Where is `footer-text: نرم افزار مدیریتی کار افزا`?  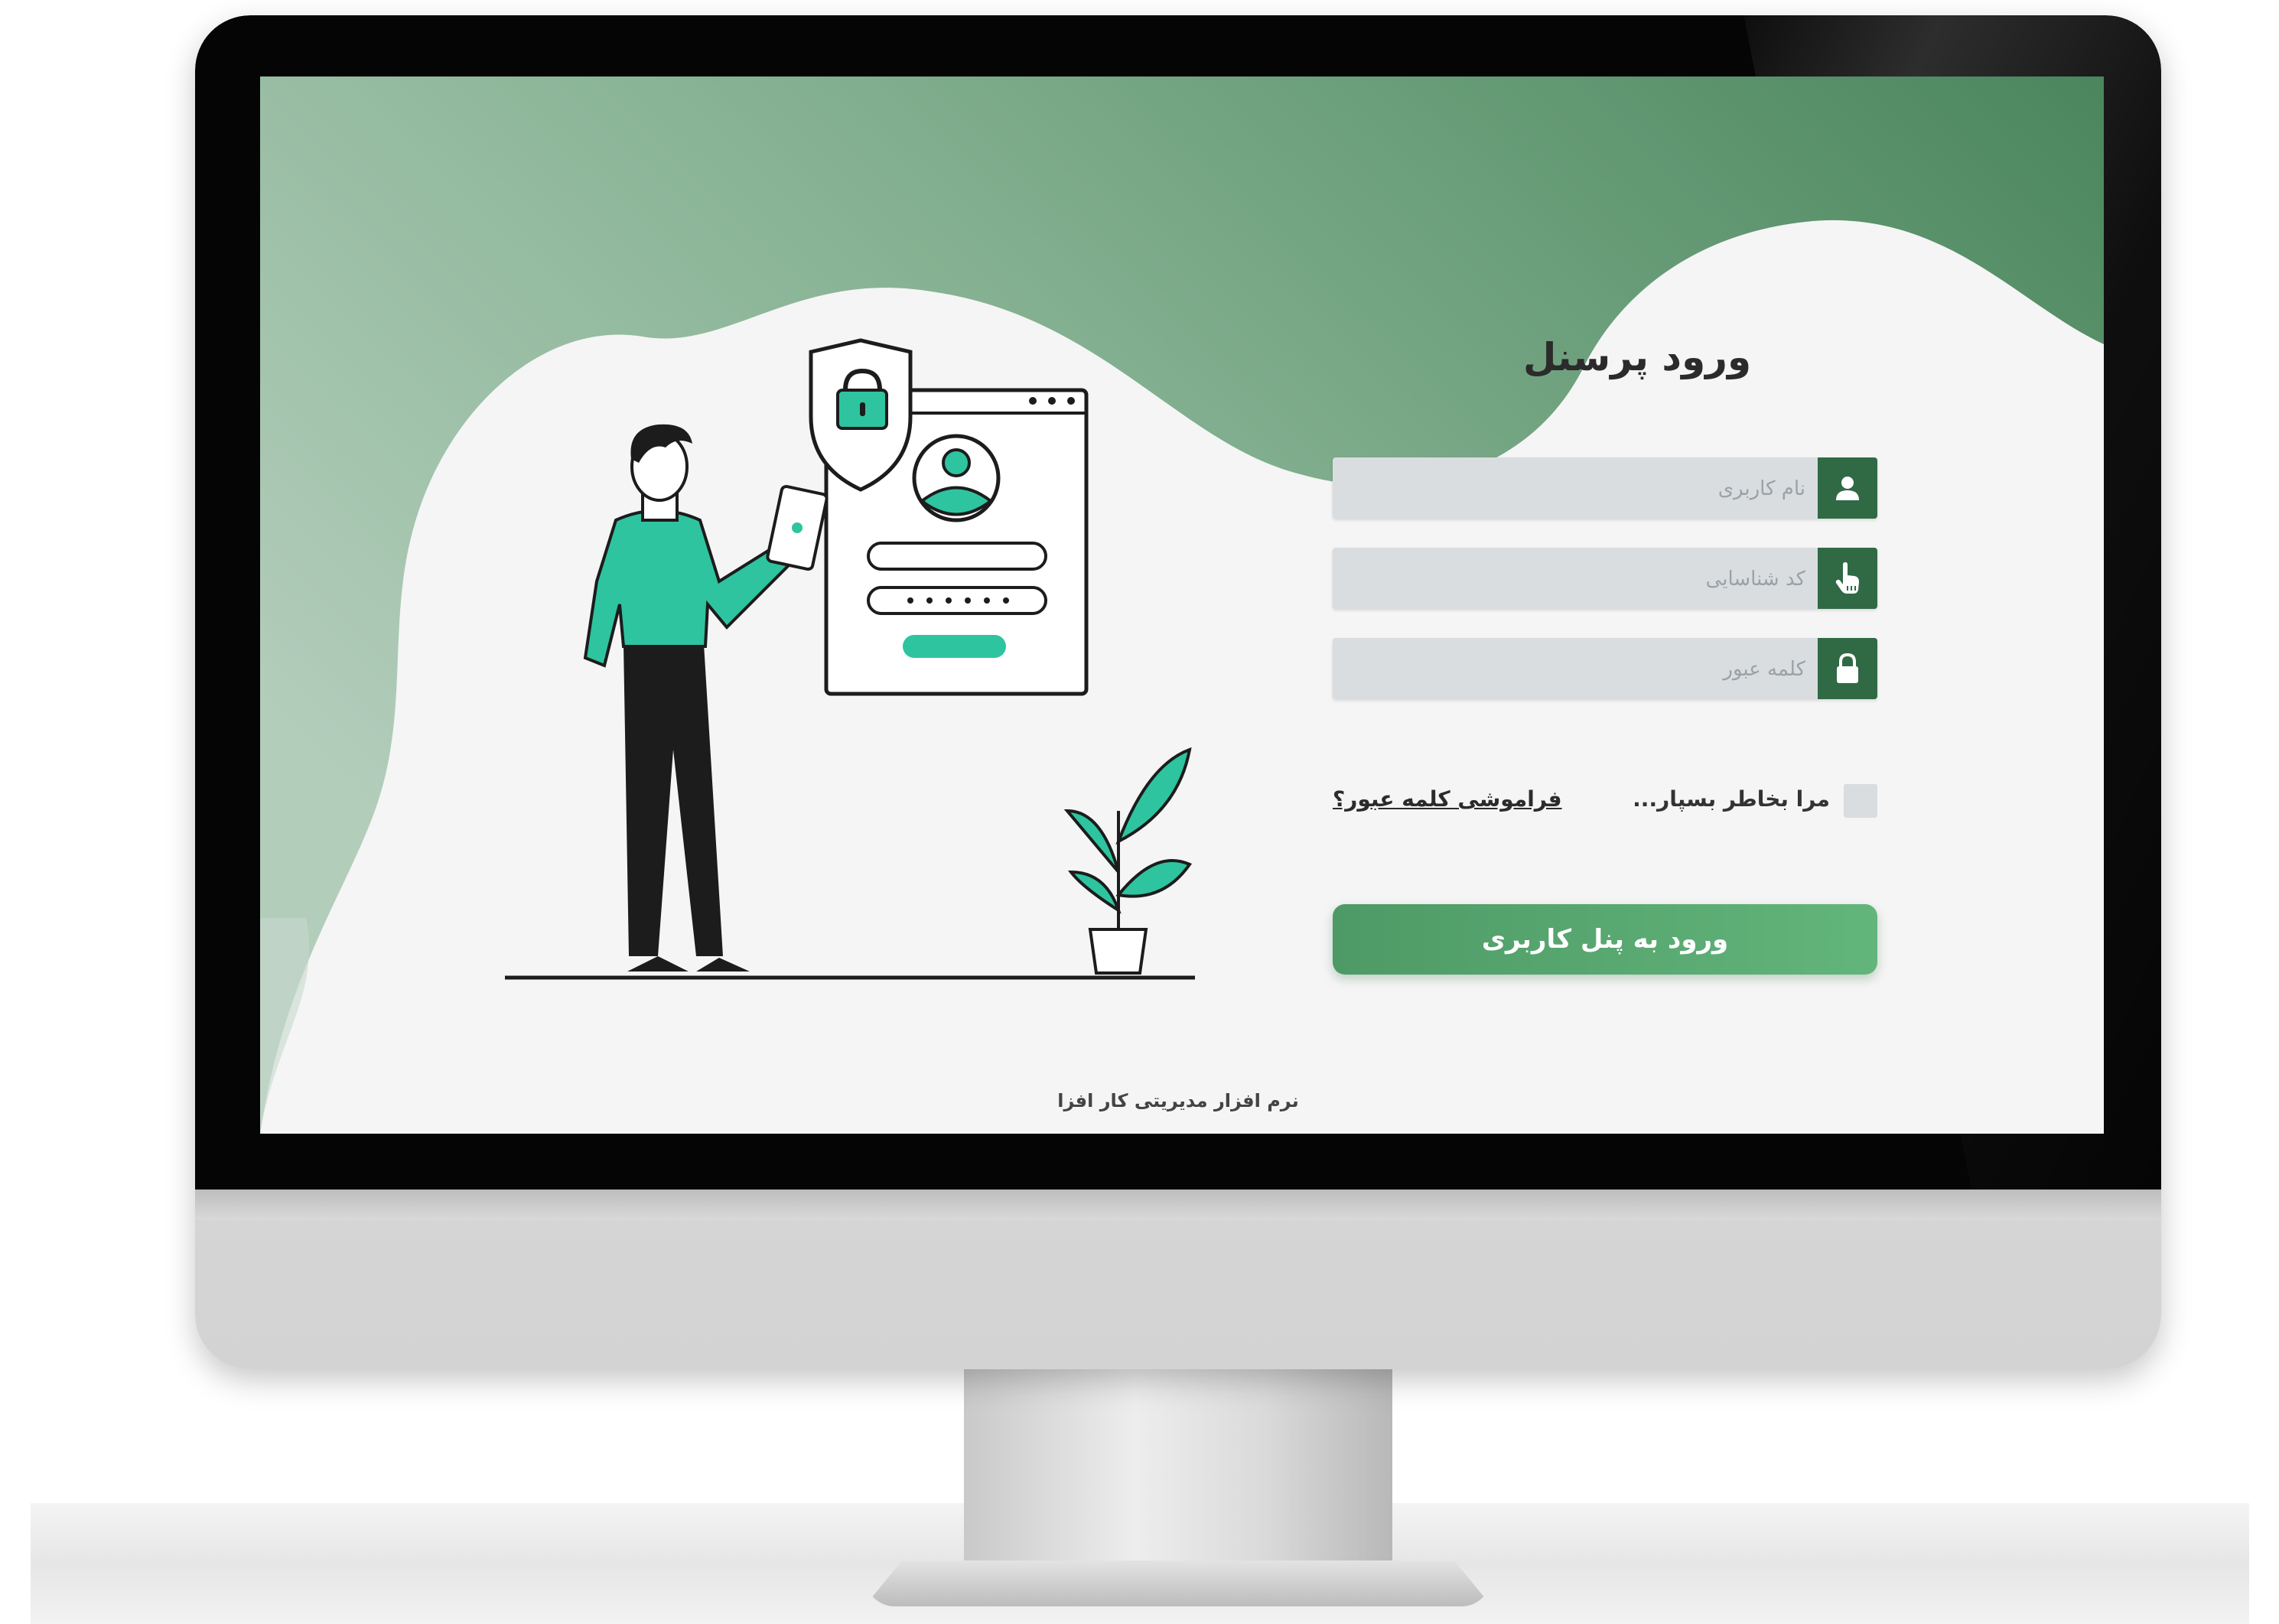
footer-text: نرم افزار مدیریتی کار افزا is located at coordinates (1178, 1100).